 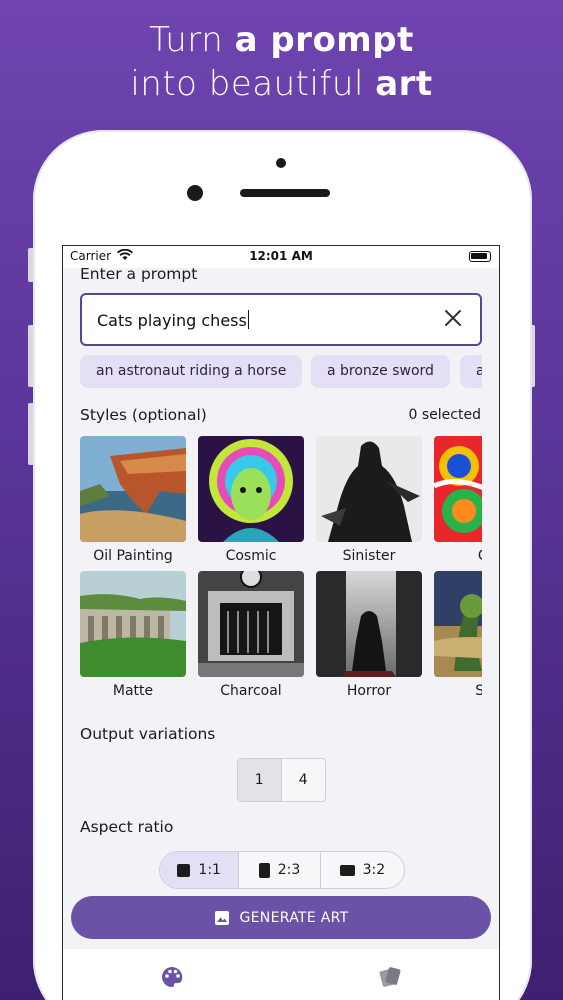 I want to click on style-oil-painting: Oil Painting, so click(x=133, y=500).